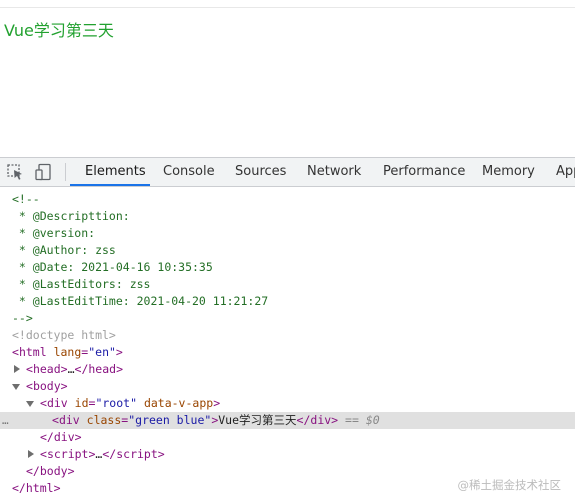  Describe the element at coordinates (260, 172) in the screenshot. I see `tab-sources: Sources` at that location.